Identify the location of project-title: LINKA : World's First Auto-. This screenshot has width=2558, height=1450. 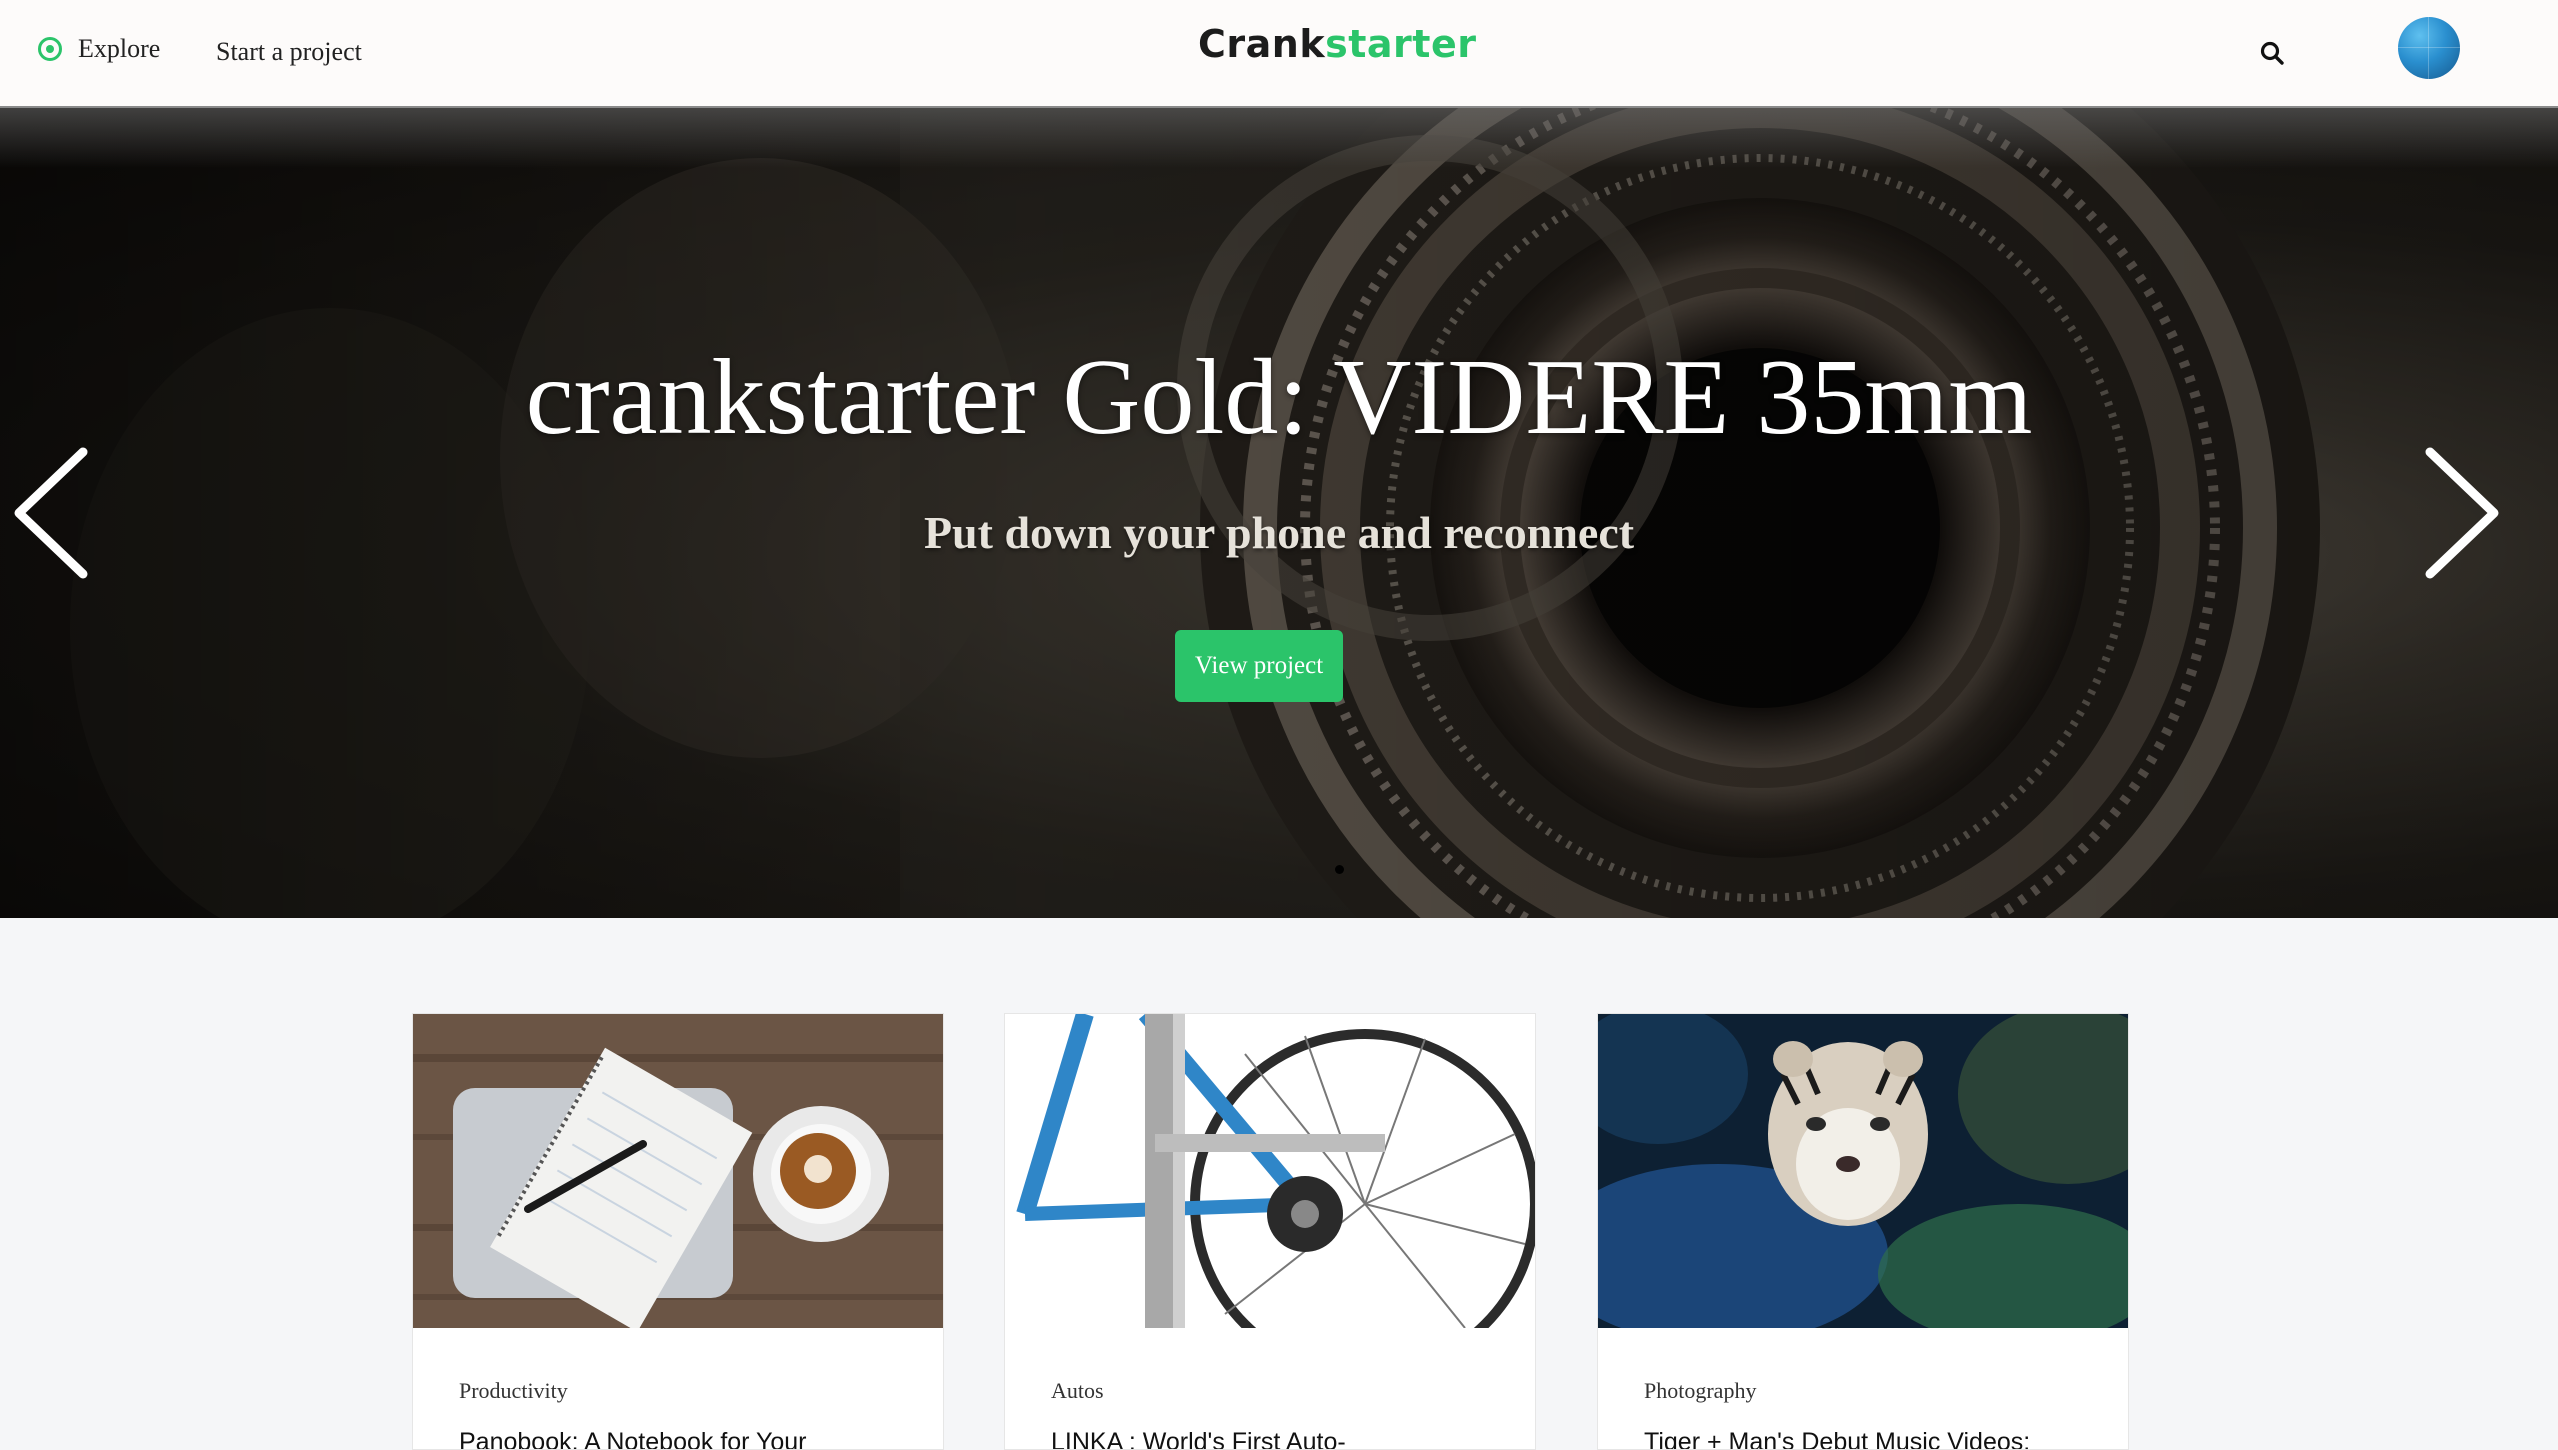
(1198, 1439).